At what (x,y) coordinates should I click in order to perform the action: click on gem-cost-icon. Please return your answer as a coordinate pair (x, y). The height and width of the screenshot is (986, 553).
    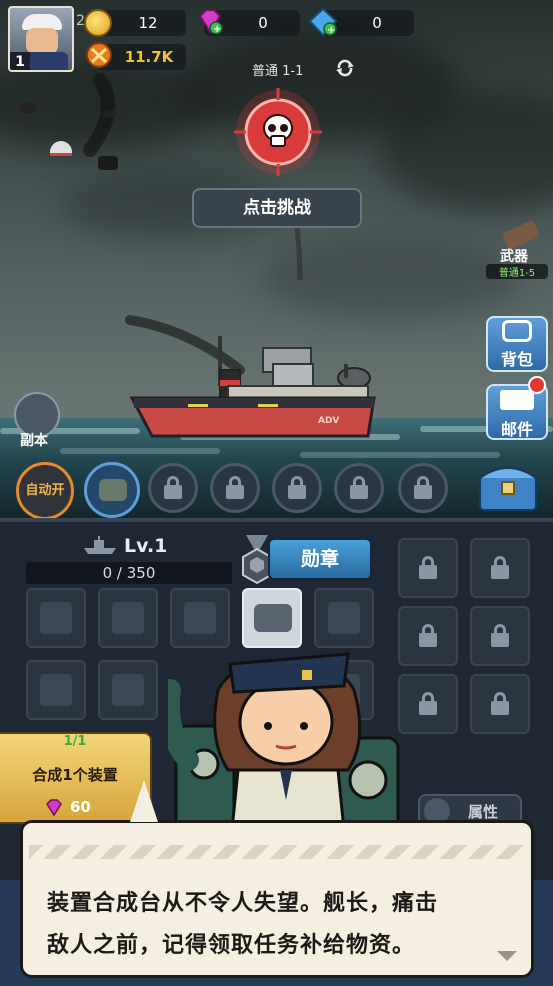
    Looking at the image, I should click on (54, 807).